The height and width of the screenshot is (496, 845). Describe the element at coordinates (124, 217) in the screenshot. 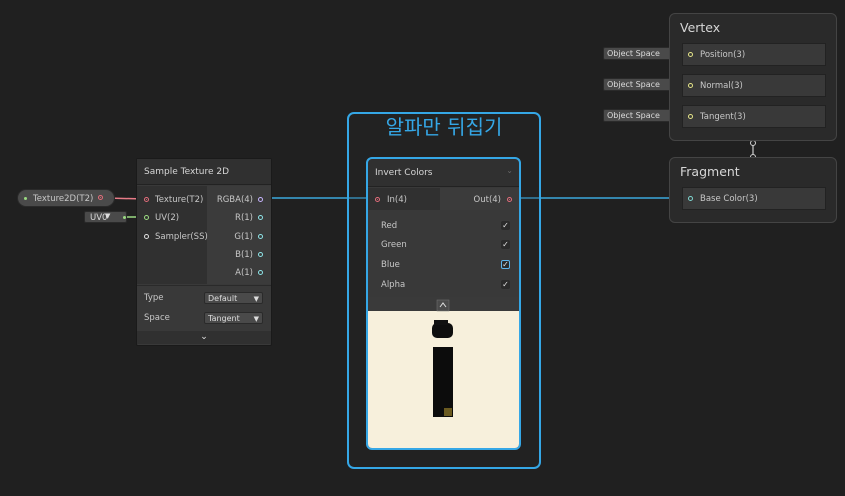

I see `uv-dot` at that location.